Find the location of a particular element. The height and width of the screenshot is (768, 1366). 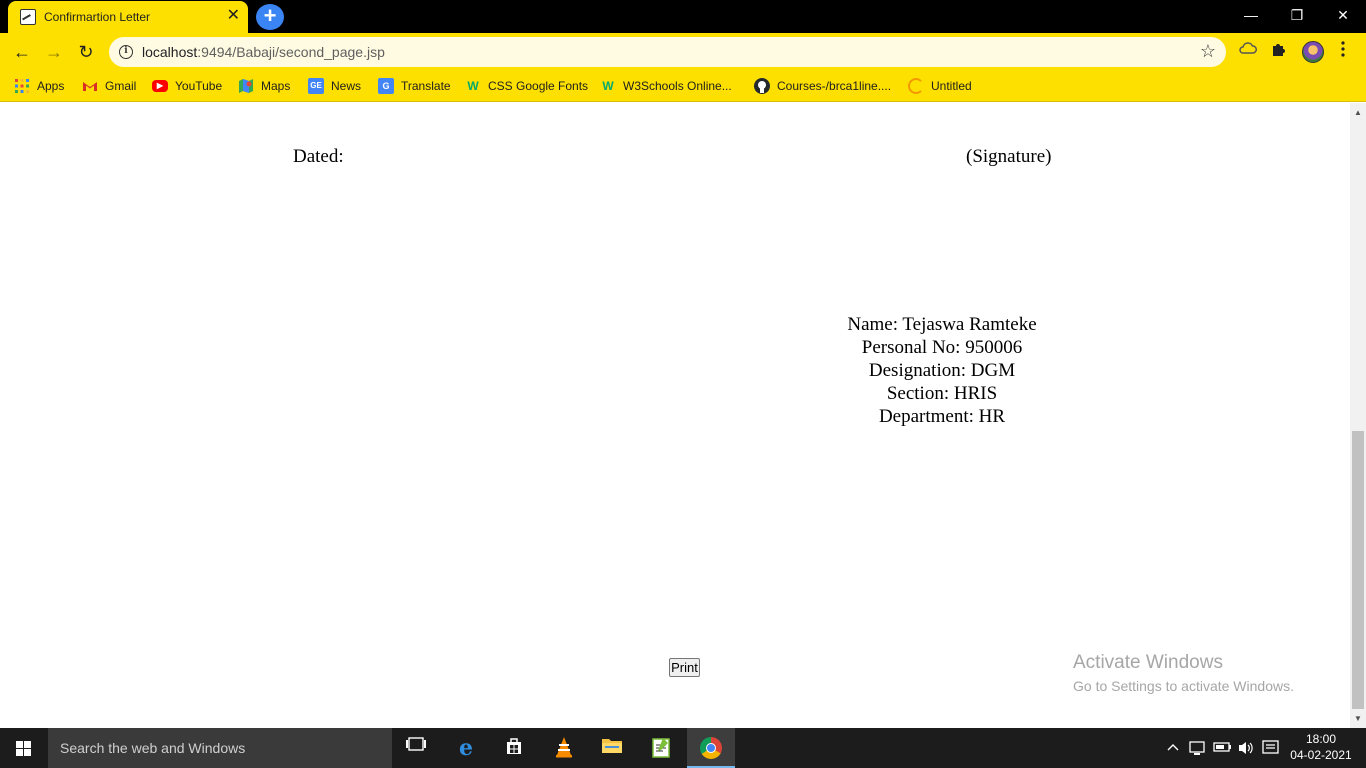

signature-label: (Signature) is located at coordinates (1009, 156).